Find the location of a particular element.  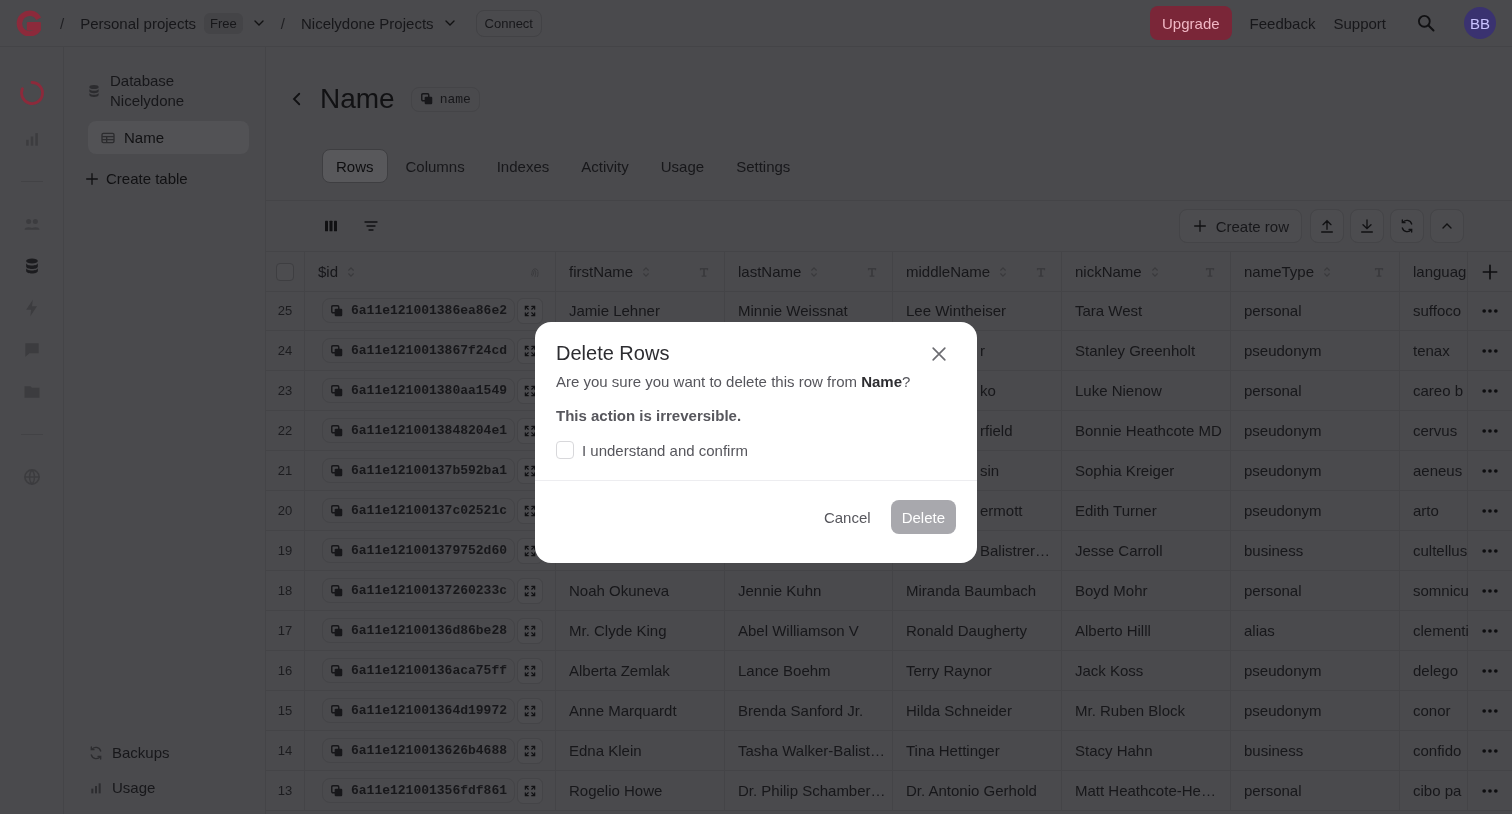

checkbox-label: I understand and confirm is located at coordinates (665, 450).